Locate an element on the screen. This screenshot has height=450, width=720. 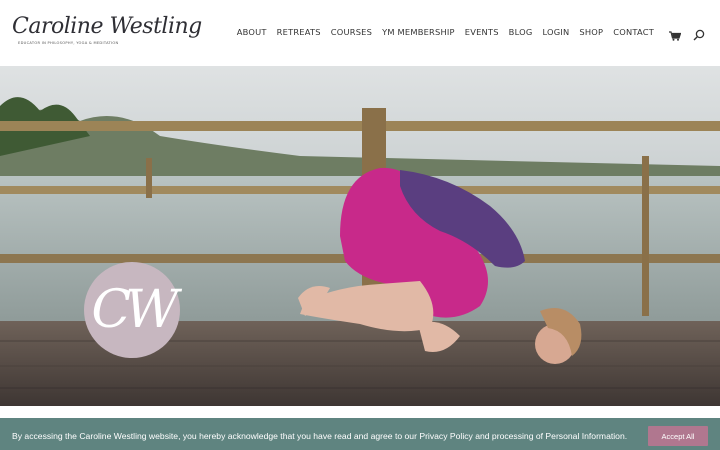
nav-item-blog: BLOG is located at coordinates (521, 32).